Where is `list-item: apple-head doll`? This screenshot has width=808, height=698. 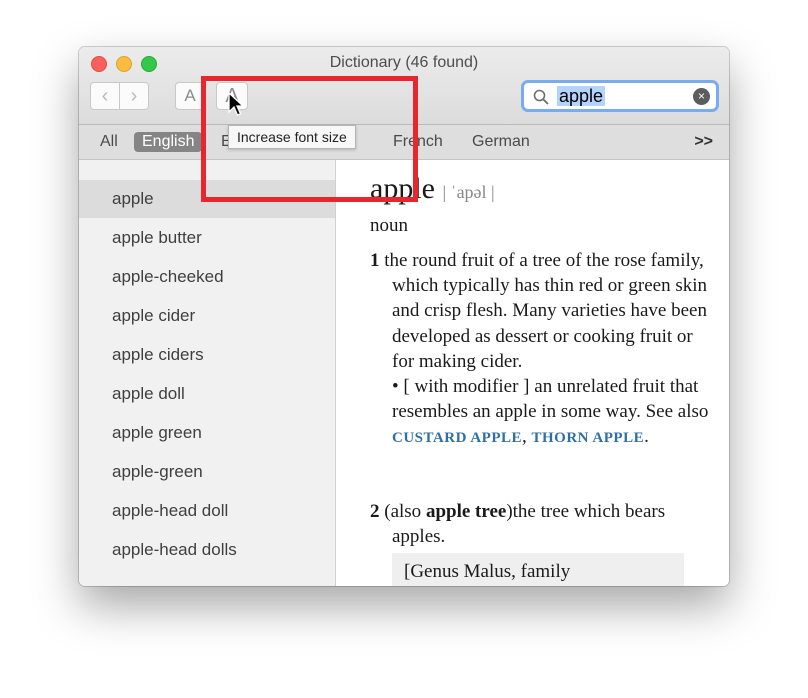 list-item: apple-head doll is located at coordinates (207, 511).